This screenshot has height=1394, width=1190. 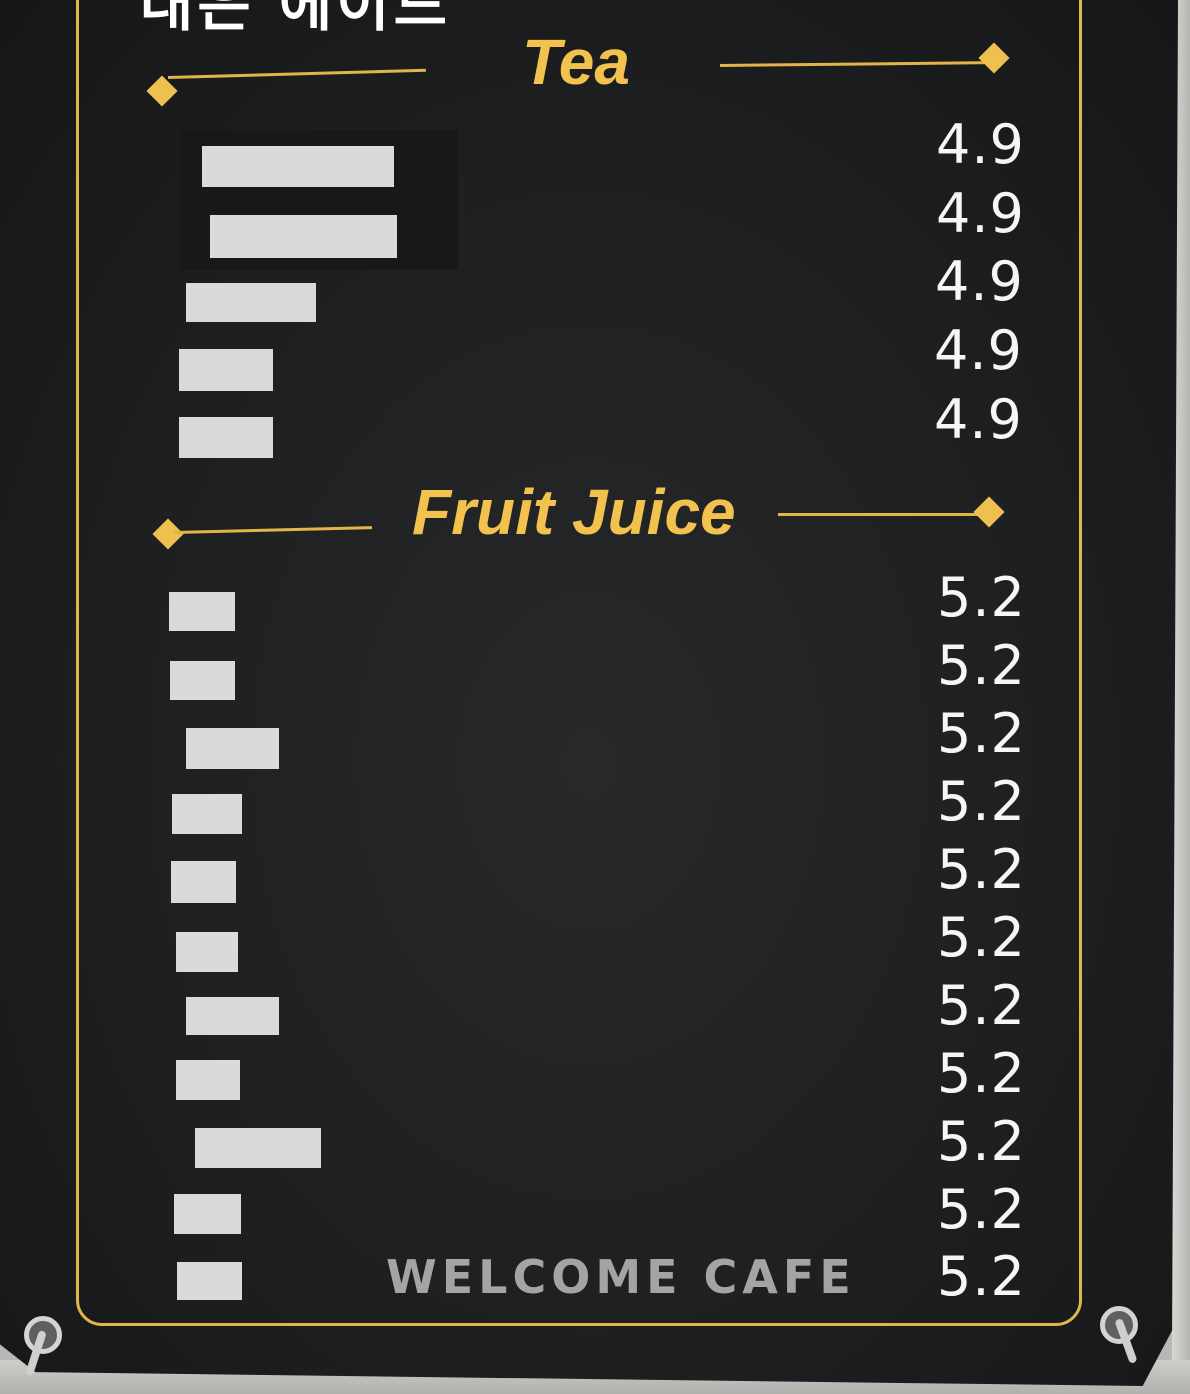 I want to click on price-juice-8: 5.2, so click(x=981, y=1073).